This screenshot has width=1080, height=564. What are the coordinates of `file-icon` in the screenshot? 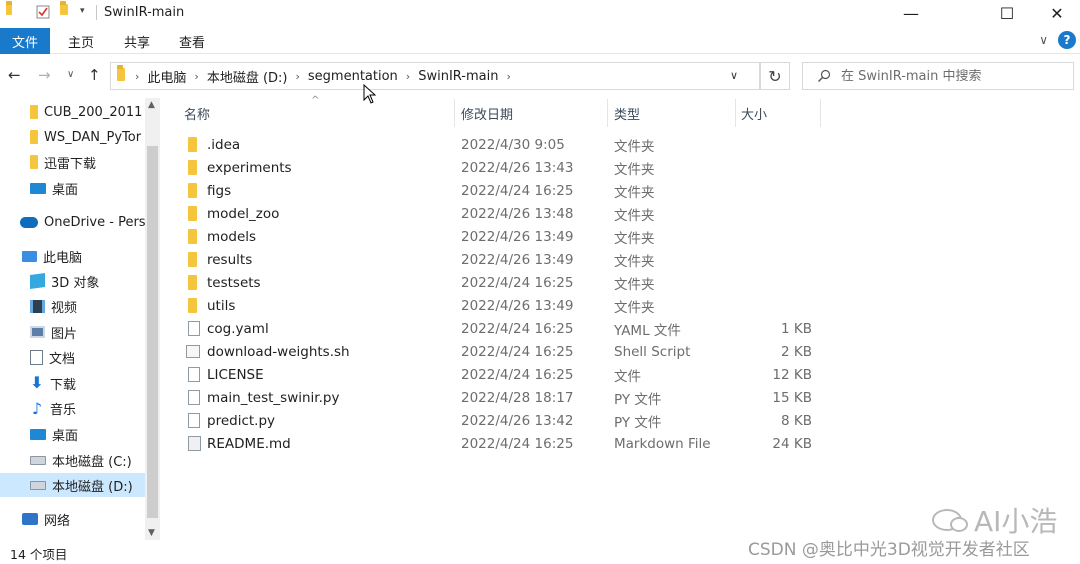 It's located at (194, 374).